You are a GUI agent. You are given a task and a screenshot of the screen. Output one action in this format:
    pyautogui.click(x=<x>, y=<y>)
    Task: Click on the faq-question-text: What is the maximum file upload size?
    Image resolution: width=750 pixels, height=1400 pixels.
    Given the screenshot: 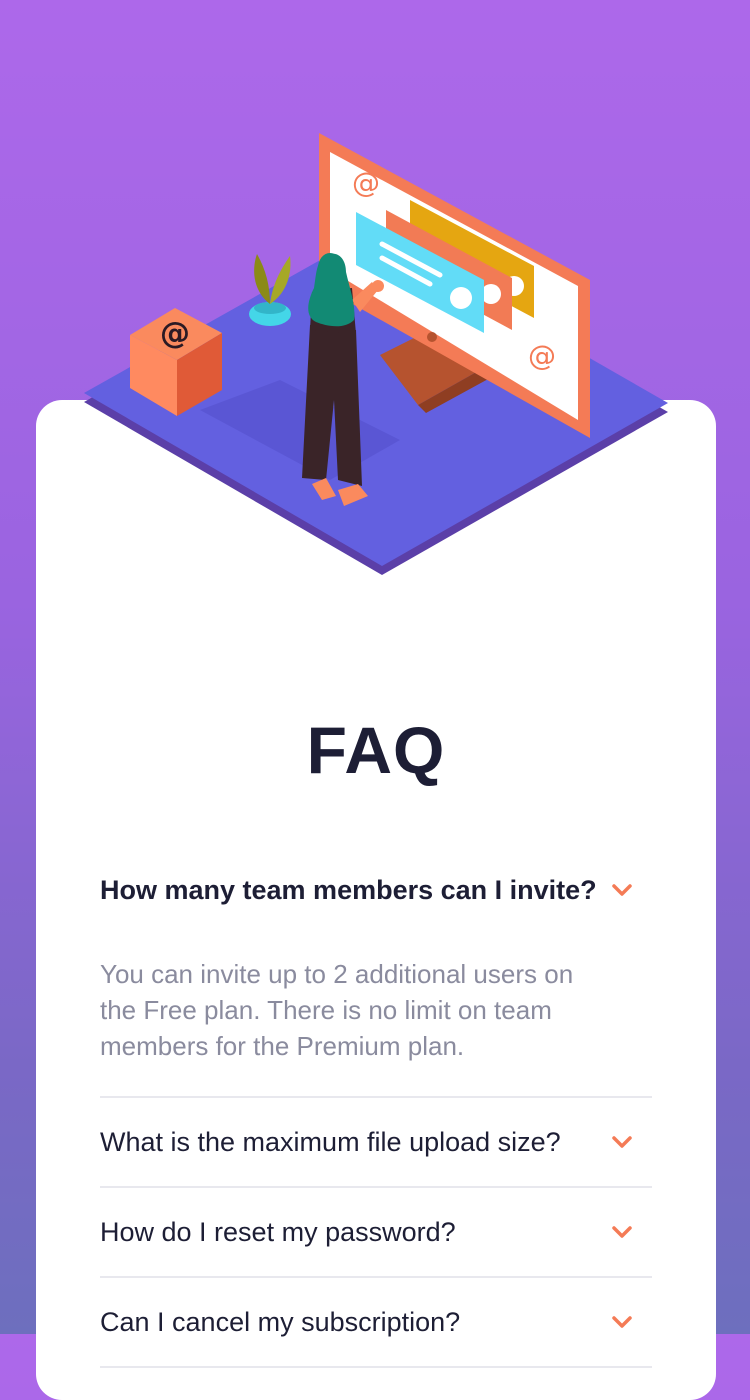 What is the action you would take?
    pyautogui.click(x=330, y=1141)
    